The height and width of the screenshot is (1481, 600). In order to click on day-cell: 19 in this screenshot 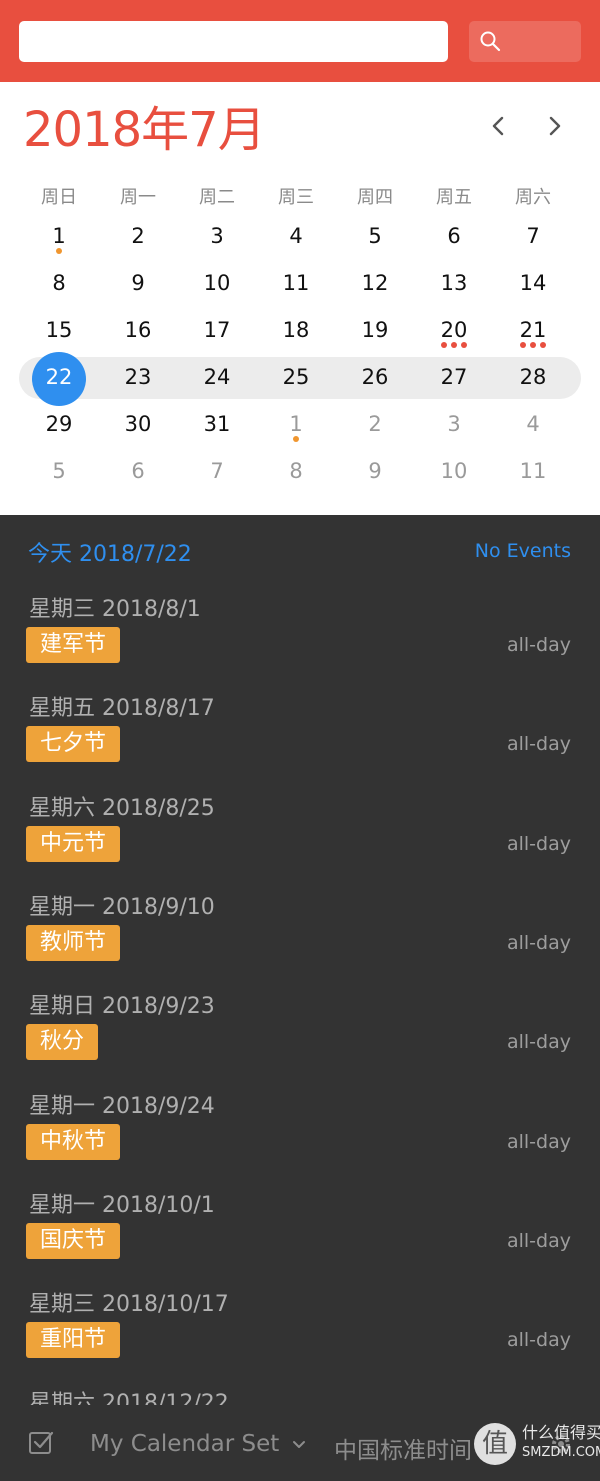, I will do `click(375, 330)`.